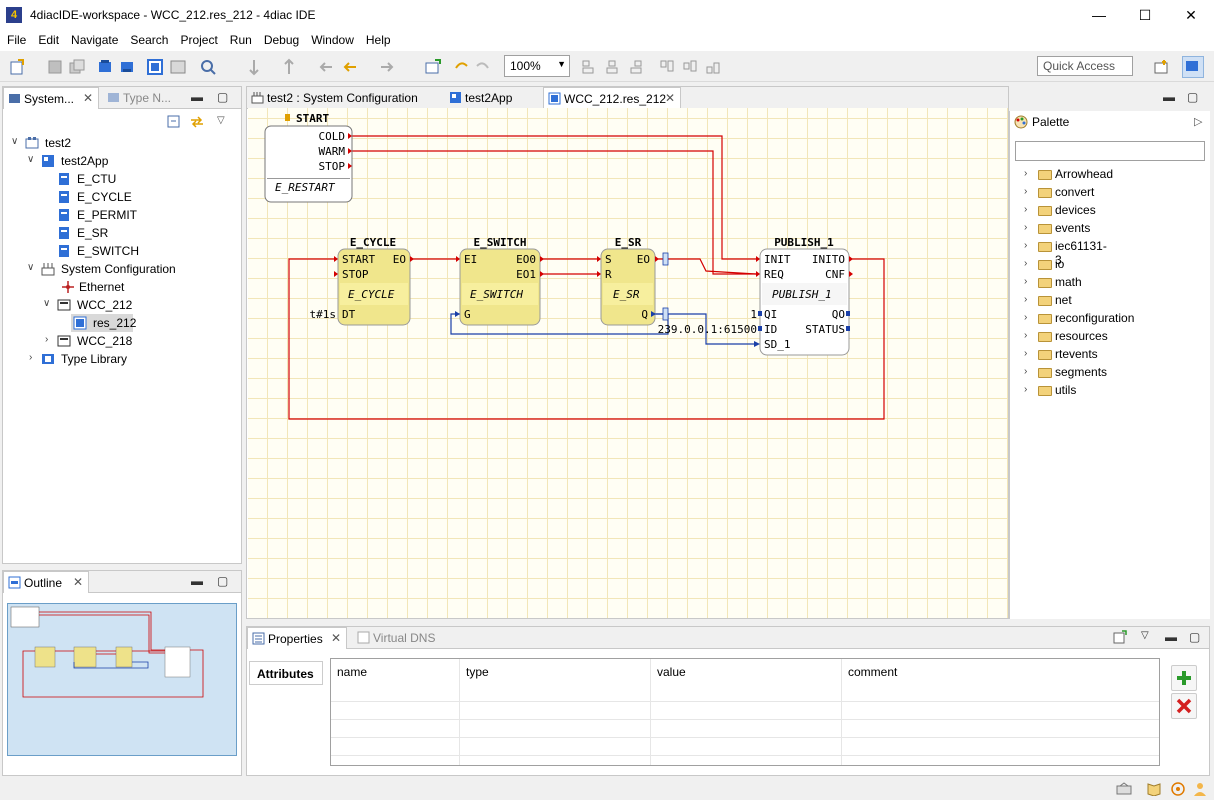 The width and height of the screenshot is (1214, 800). Describe the element at coordinates (197, 123) in the screenshot. I see `link-editor-icon` at that location.